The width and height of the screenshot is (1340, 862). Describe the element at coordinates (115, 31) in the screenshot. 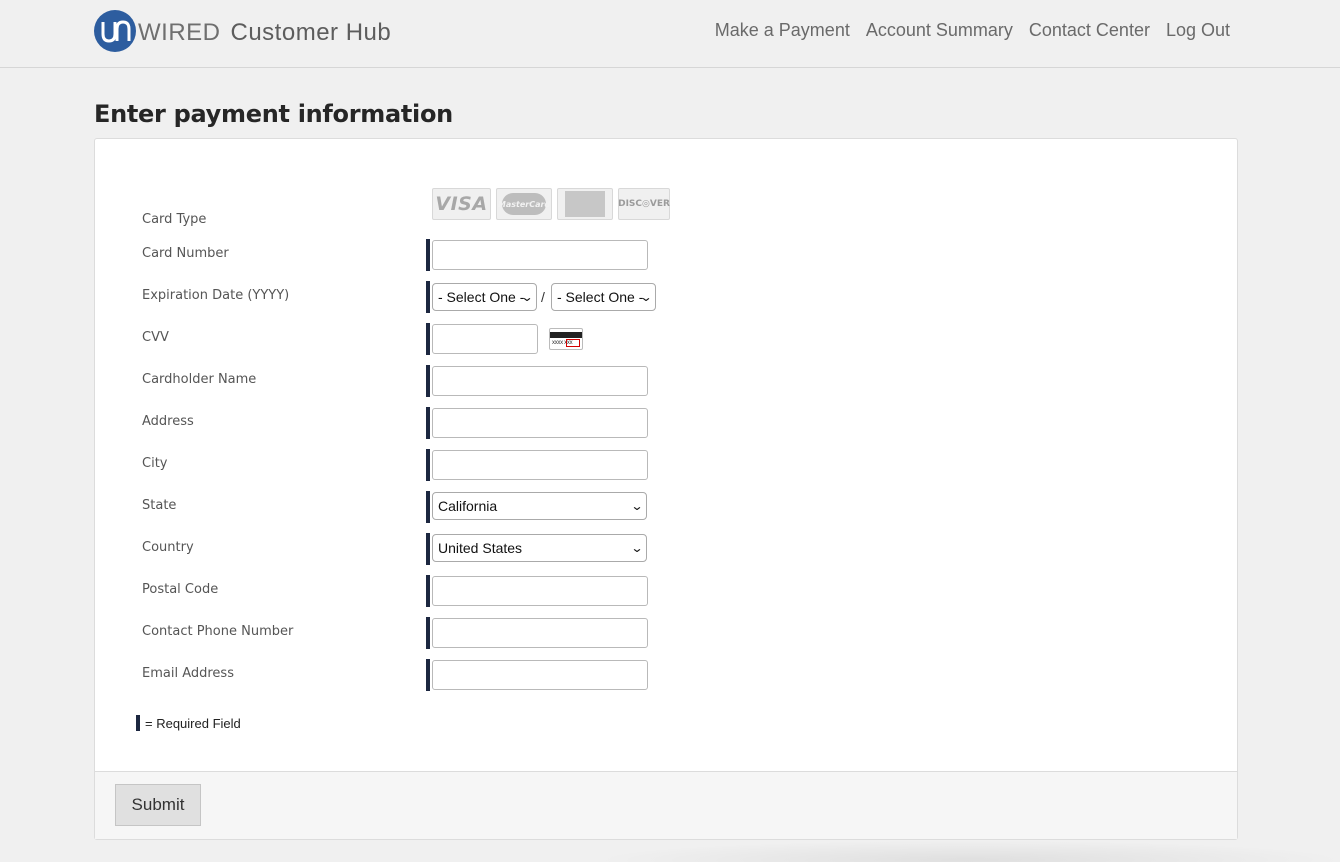

I see `logo-circle-icon` at that location.